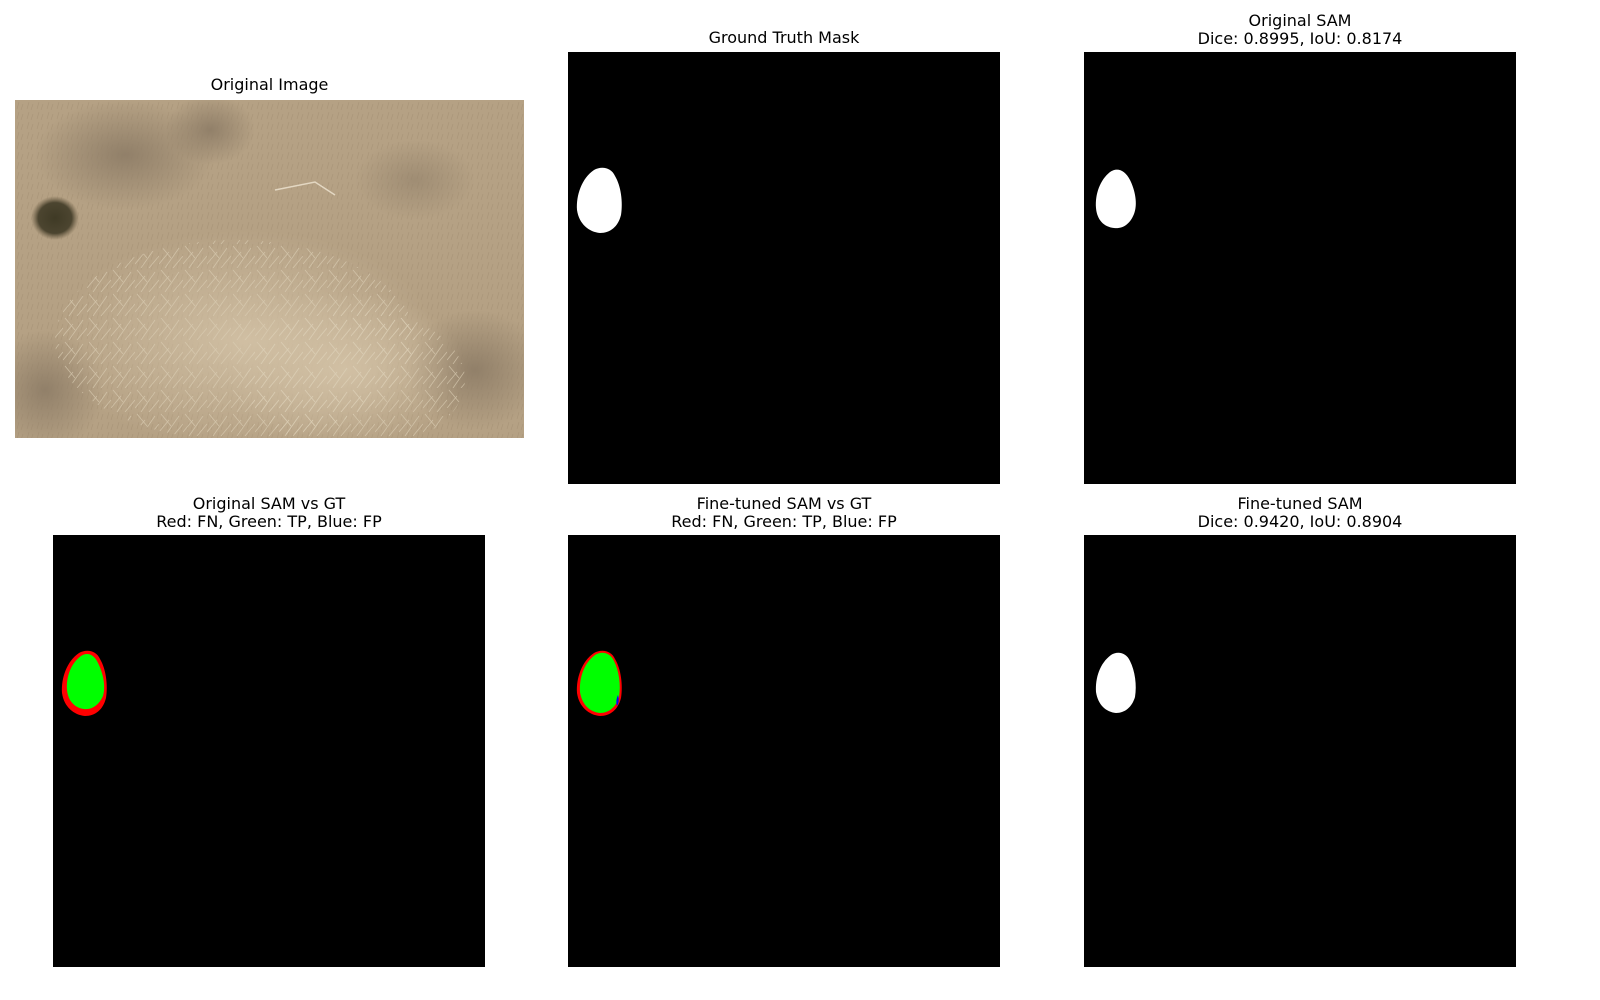 This screenshot has height=1000, width=1600. I want to click on original-image-panel, so click(269, 269).